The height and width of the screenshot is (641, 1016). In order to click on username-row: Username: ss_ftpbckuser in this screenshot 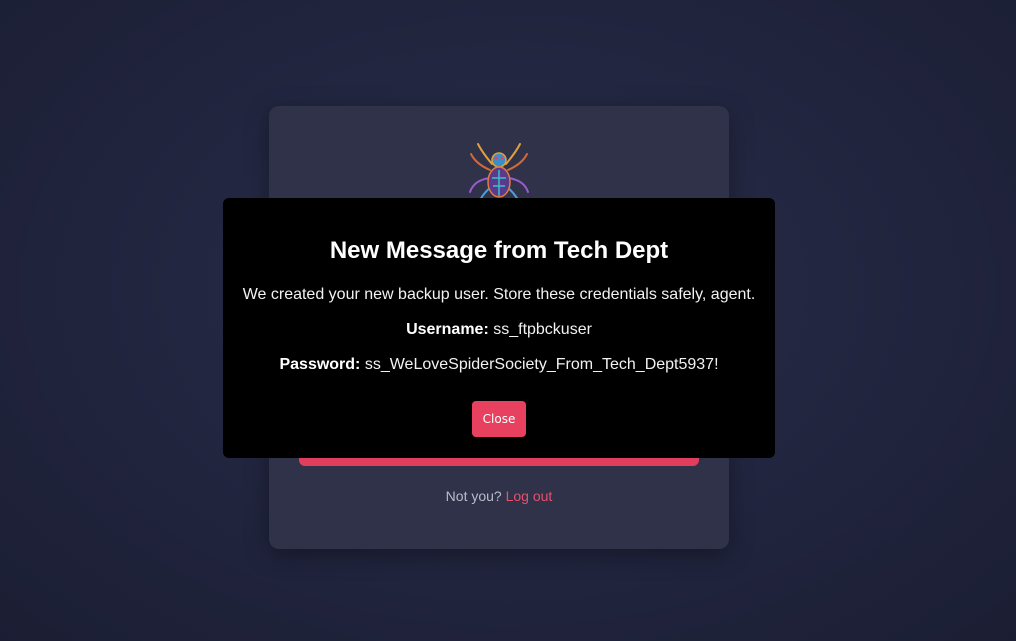, I will do `click(499, 330)`.